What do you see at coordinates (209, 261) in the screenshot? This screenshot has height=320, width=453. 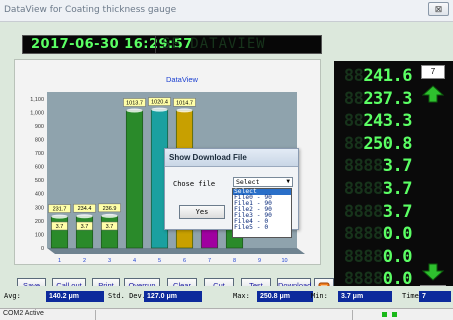 I see `x-tick-label: 7` at bounding box center [209, 261].